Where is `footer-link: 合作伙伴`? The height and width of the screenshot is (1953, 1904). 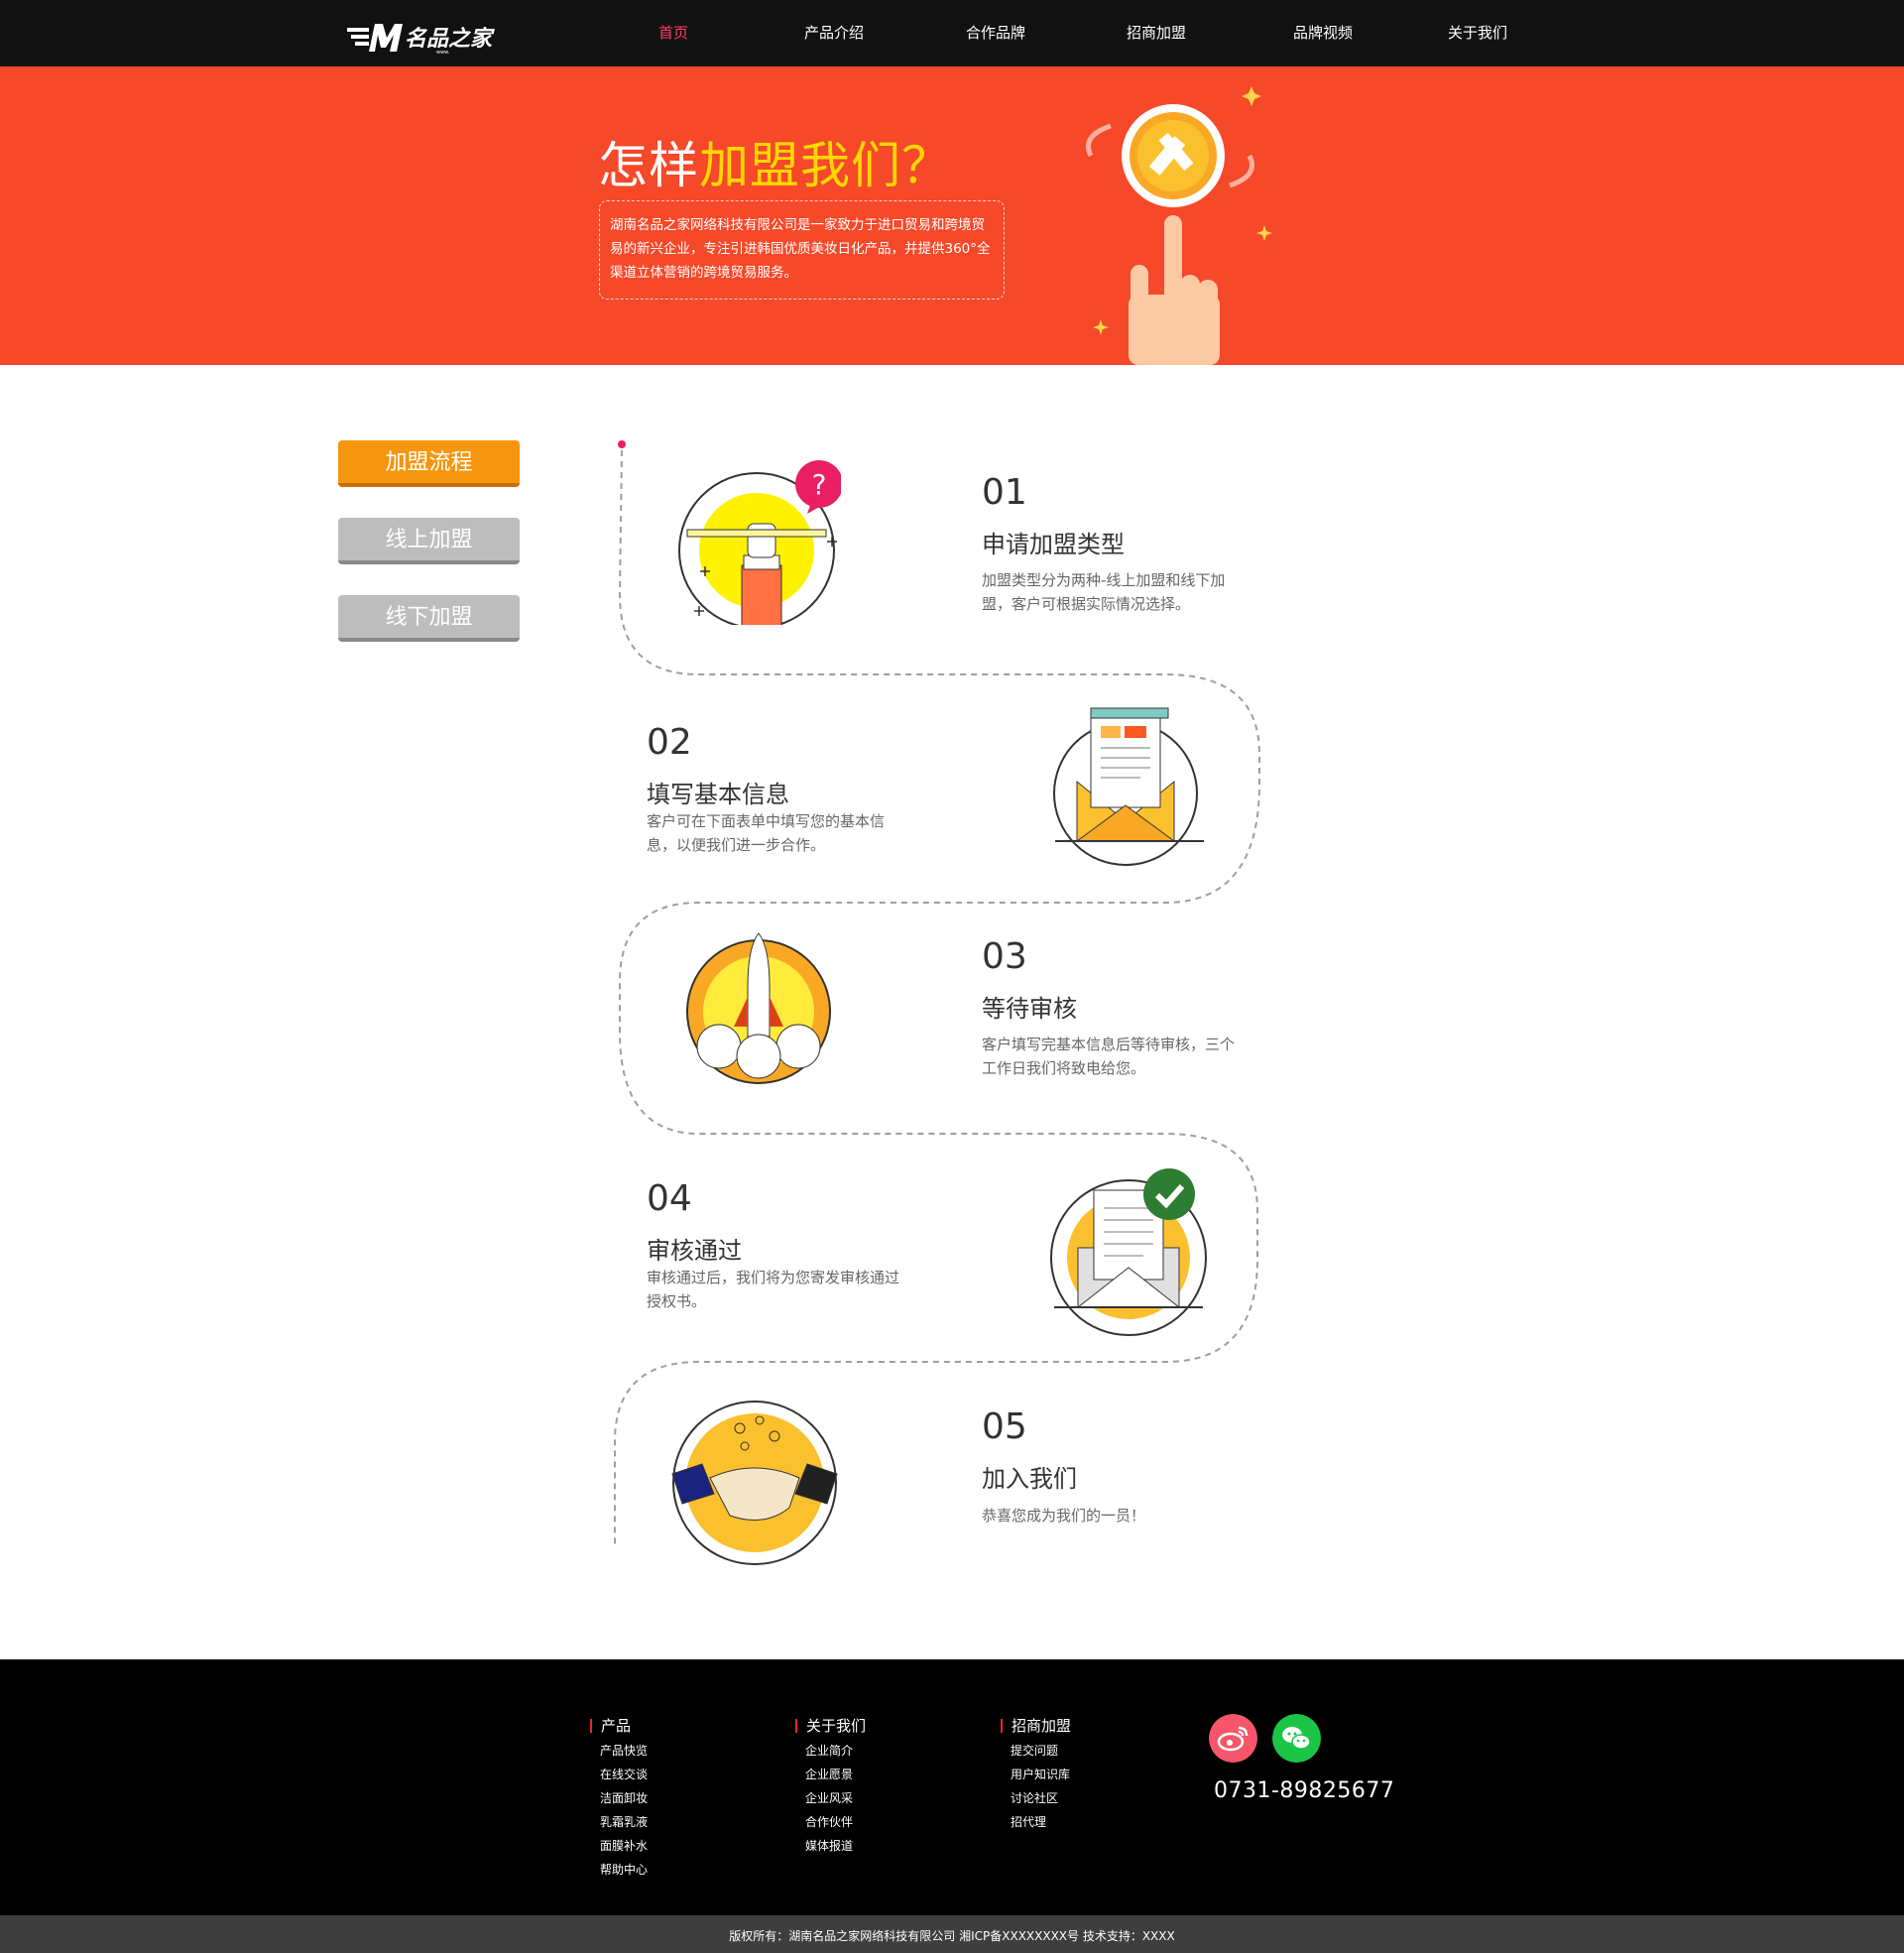 footer-link: 合作伙伴 is located at coordinates (829, 1821).